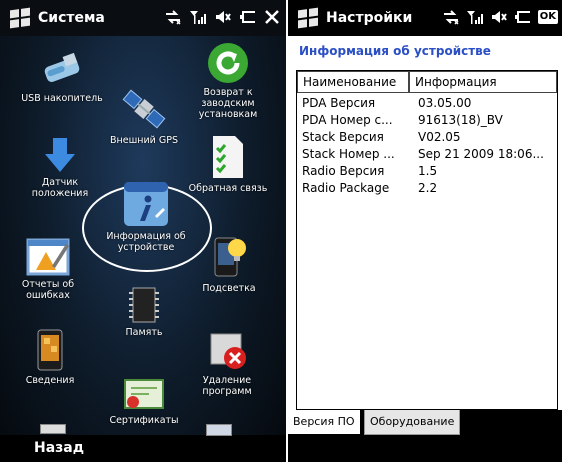 The image size is (562, 462). I want to click on app-device-info: Информация об устройстве, so click(146, 216).